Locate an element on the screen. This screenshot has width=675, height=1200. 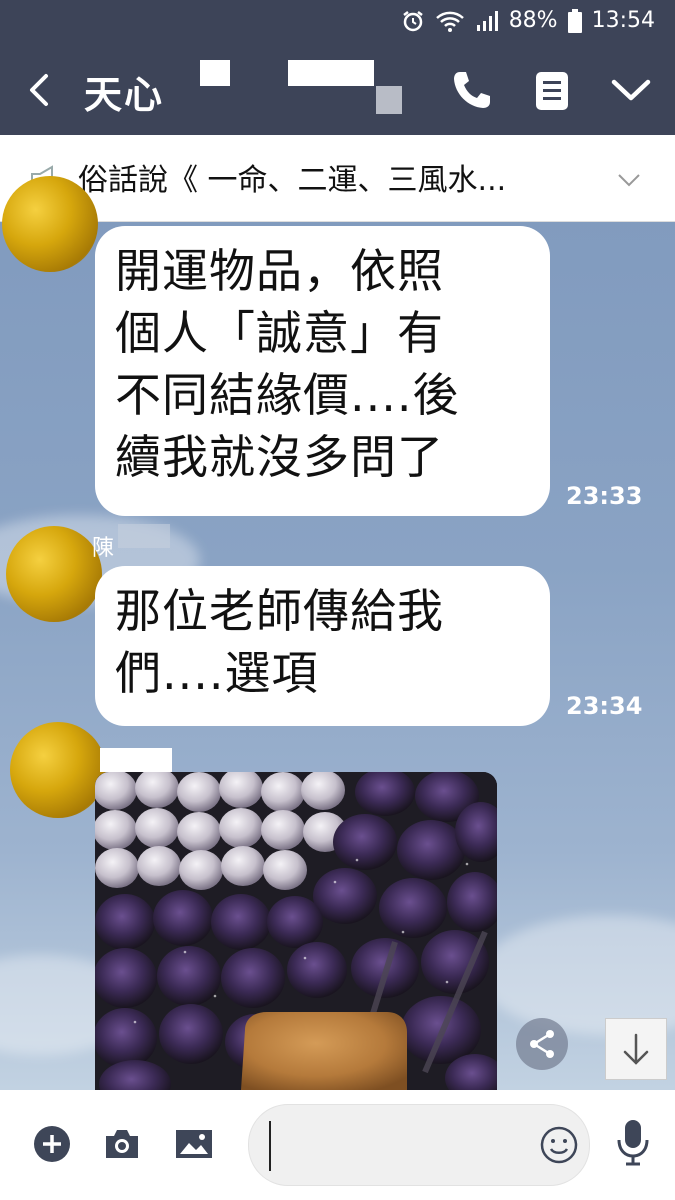
scroll-down-button is located at coordinates (636, 1049).